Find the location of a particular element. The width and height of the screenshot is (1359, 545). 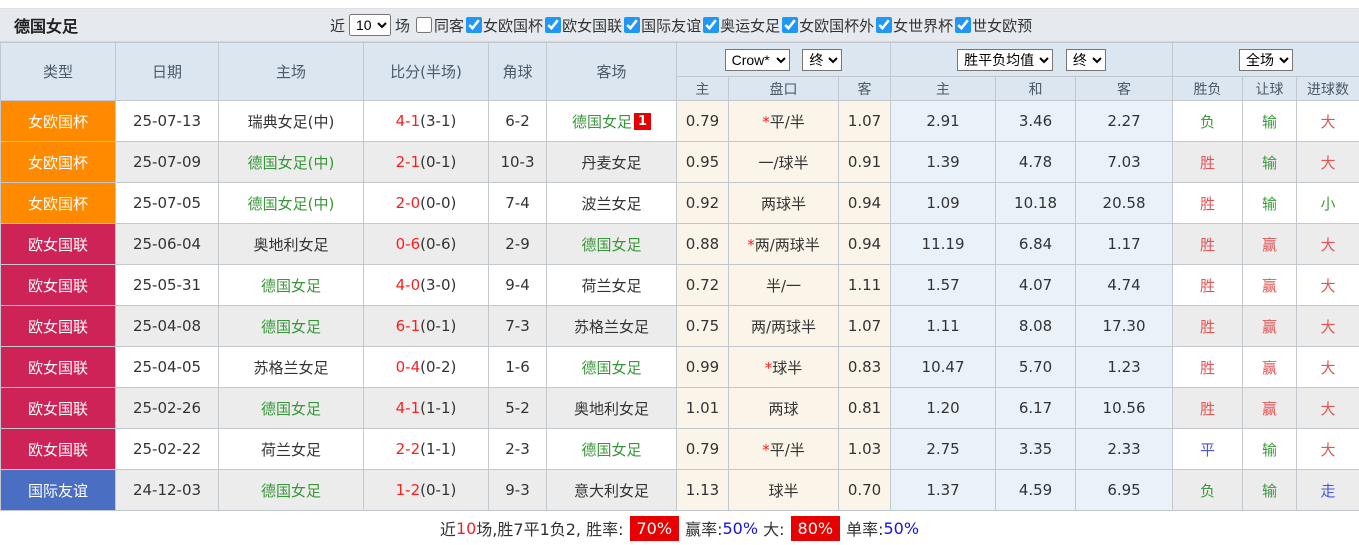

competition-filter: 世女欧预 is located at coordinates (992, 25).